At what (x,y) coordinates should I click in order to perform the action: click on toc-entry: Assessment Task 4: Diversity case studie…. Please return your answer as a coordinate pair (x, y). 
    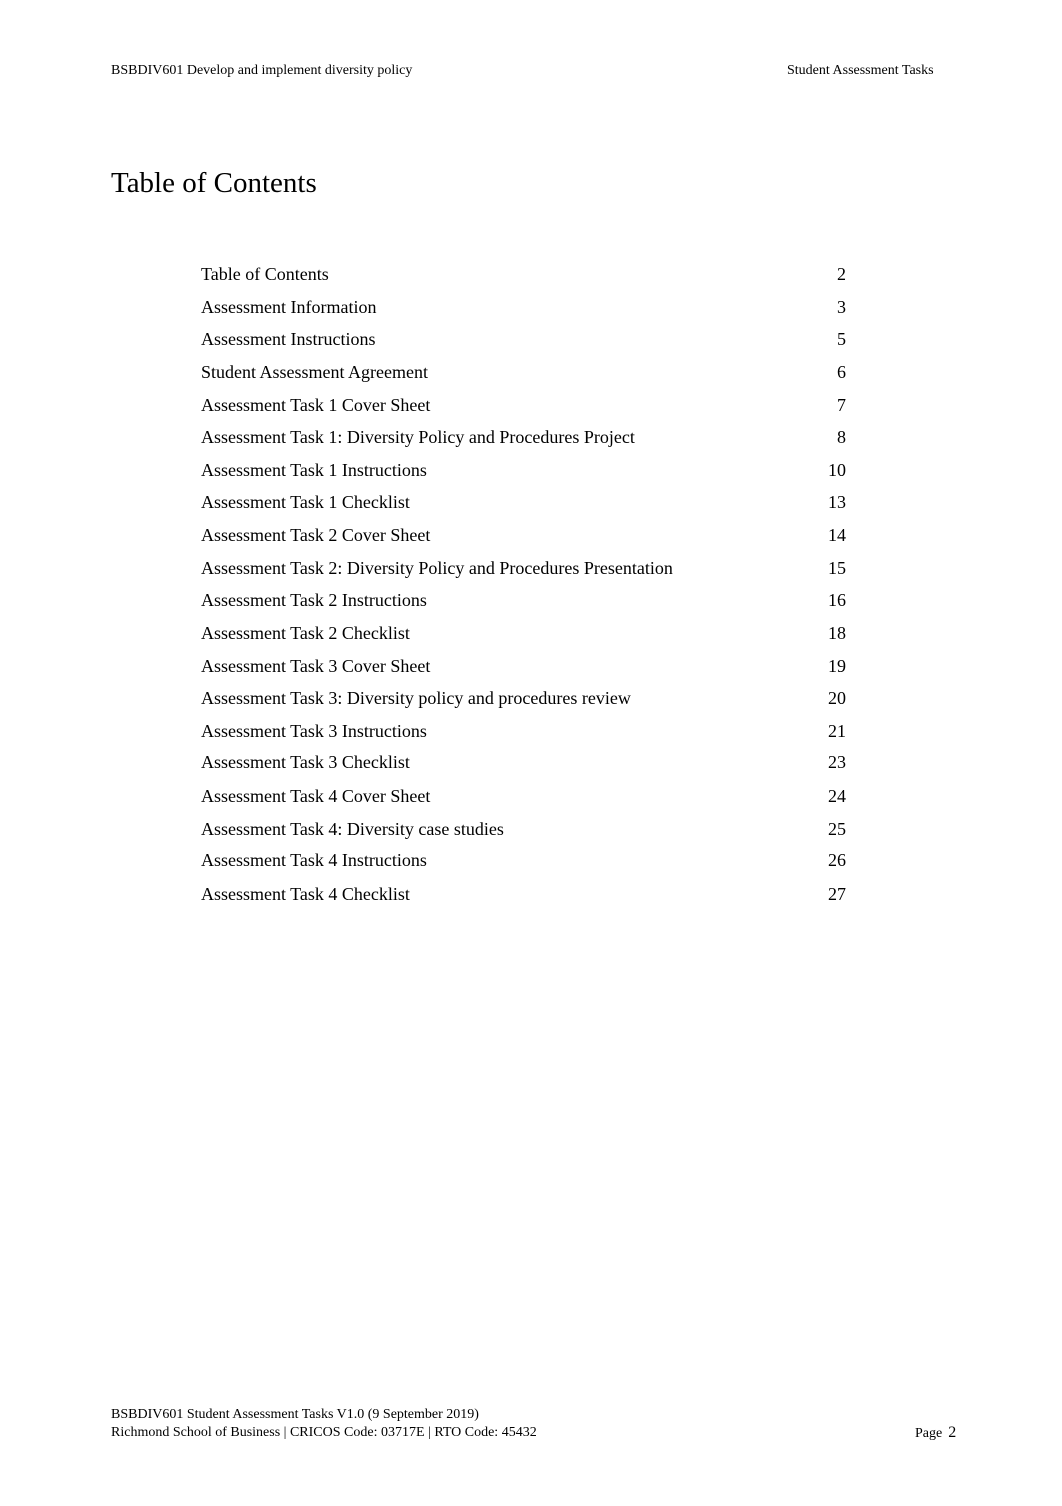
    Looking at the image, I should click on (523, 829).